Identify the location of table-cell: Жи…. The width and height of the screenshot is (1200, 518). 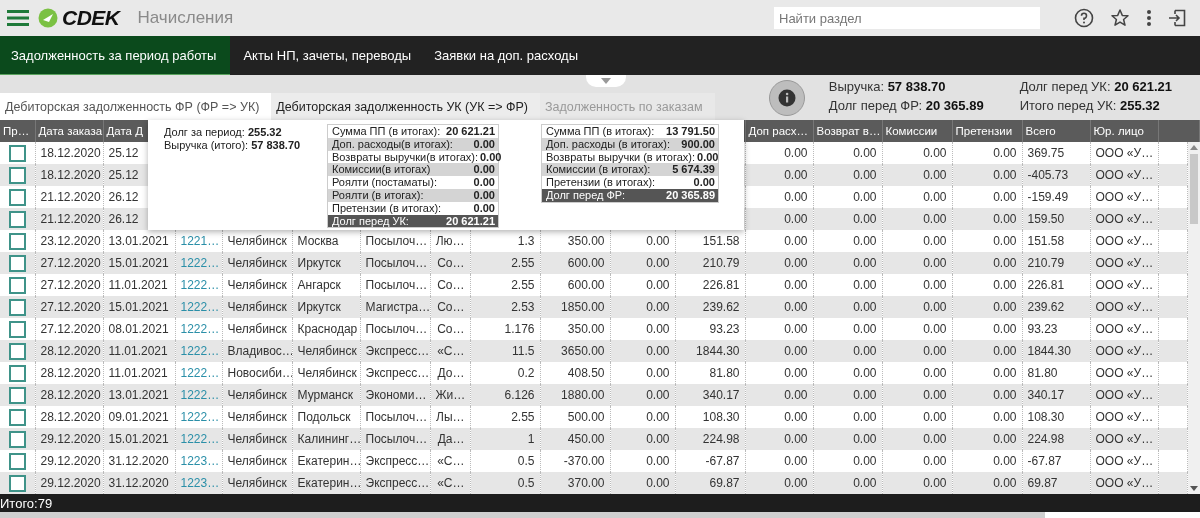
(450, 395).